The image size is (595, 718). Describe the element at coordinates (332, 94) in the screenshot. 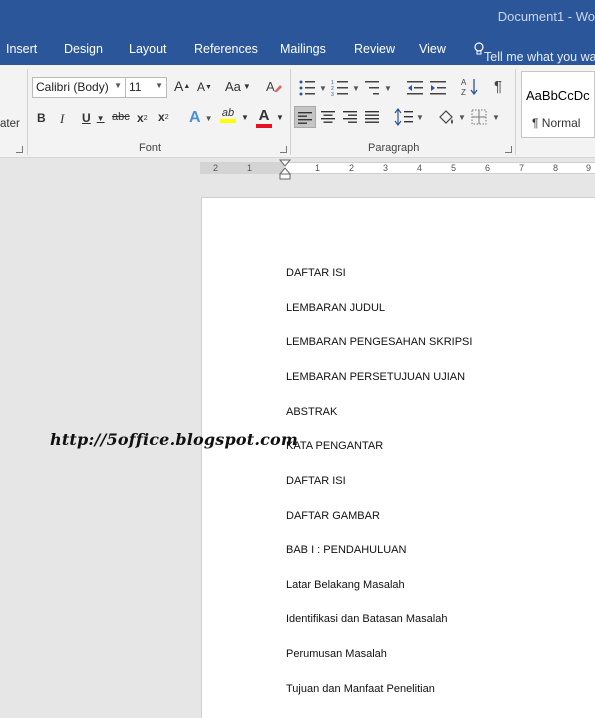

I see `svg-text: 3` at that location.